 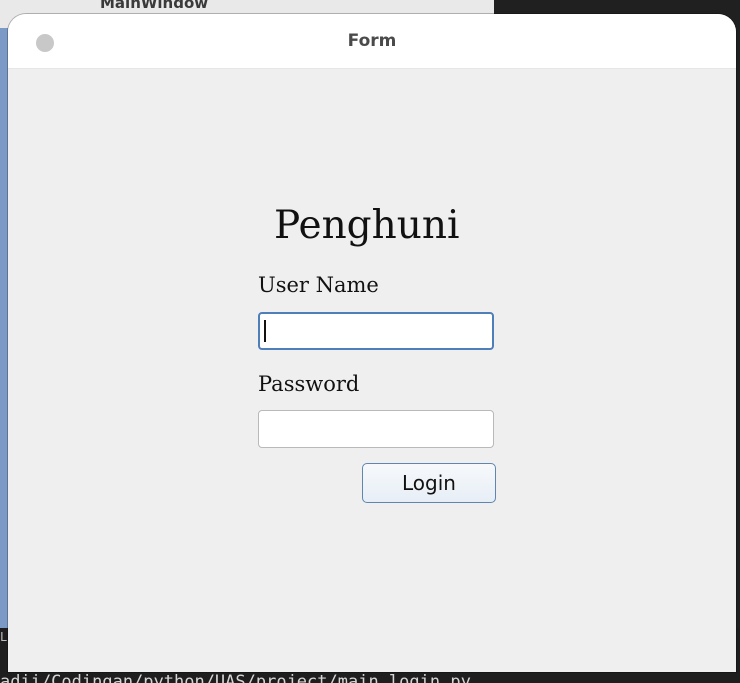 What do you see at coordinates (376, 331) in the screenshot?
I see `username-input` at bounding box center [376, 331].